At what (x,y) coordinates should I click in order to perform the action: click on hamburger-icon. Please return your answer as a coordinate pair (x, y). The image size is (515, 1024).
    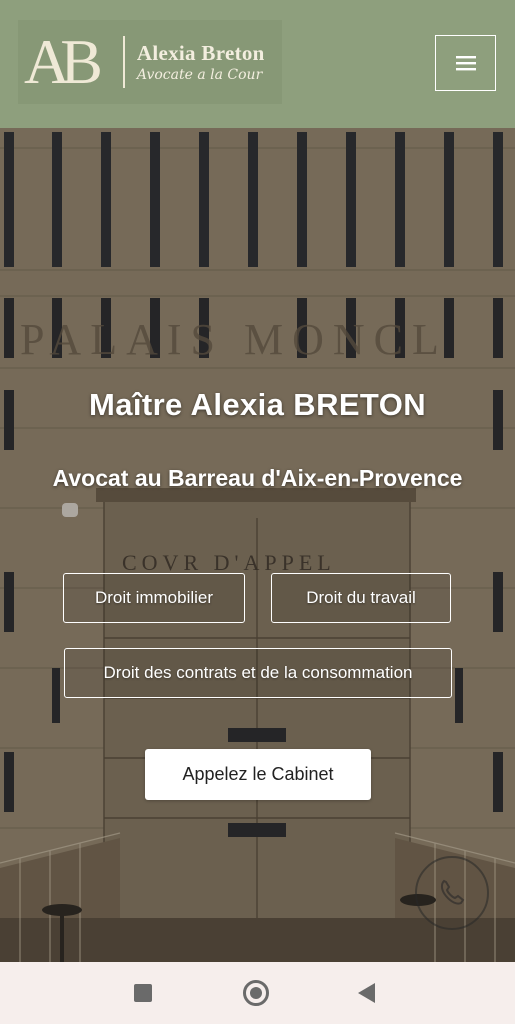
    Looking at the image, I should click on (465, 63).